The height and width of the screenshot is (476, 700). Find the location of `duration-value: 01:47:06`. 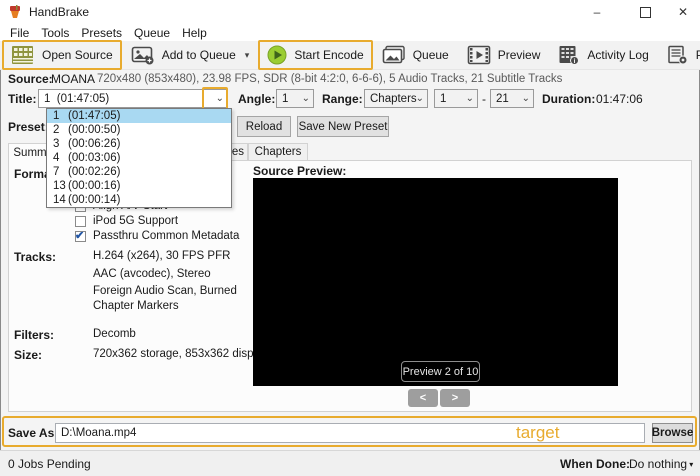

duration-value: 01:47:06 is located at coordinates (619, 99).